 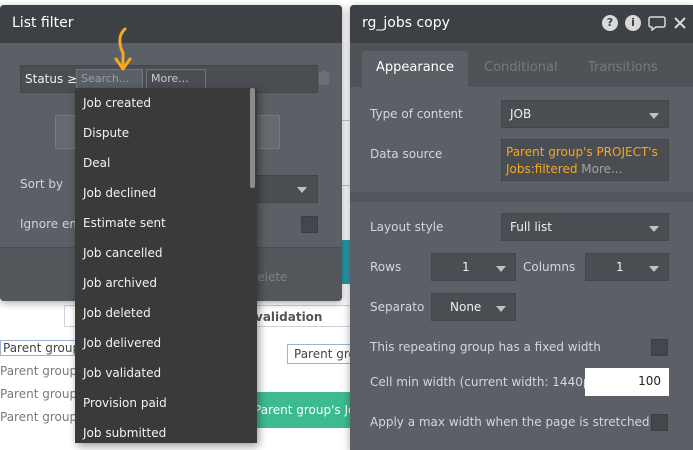 What do you see at coordinates (43, 23) in the screenshot?
I see `list-filter-title: List filter` at bounding box center [43, 23].